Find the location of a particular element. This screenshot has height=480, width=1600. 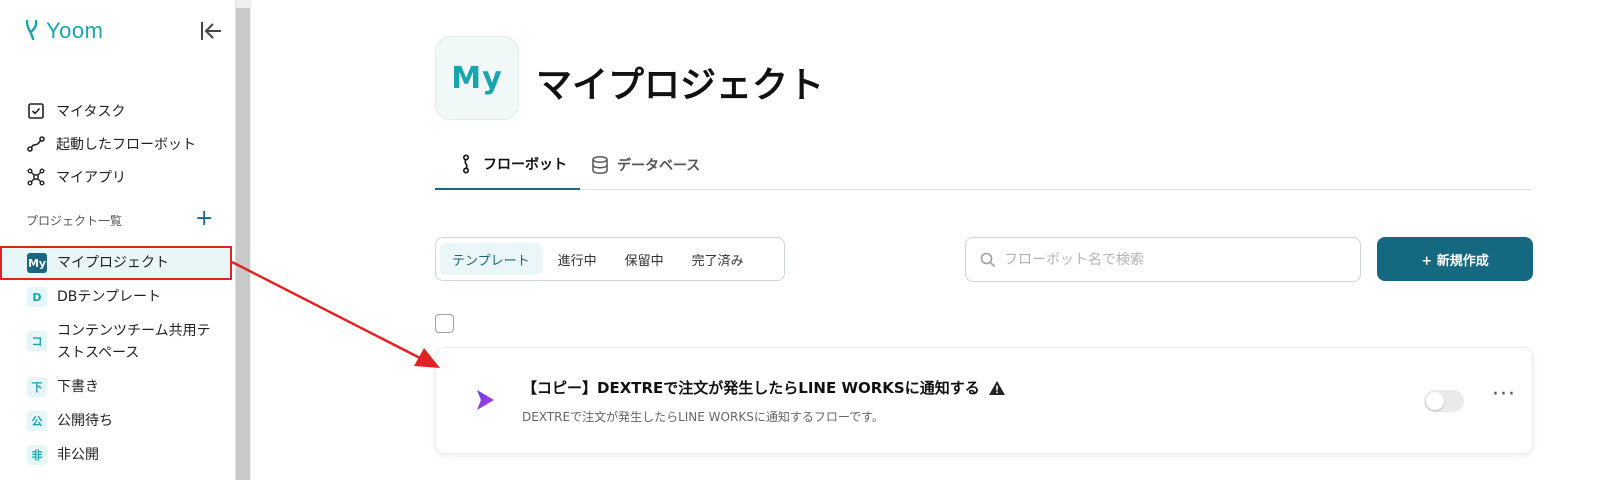

project-item-draft: 下 下書き is located at coordinates (116, 387).